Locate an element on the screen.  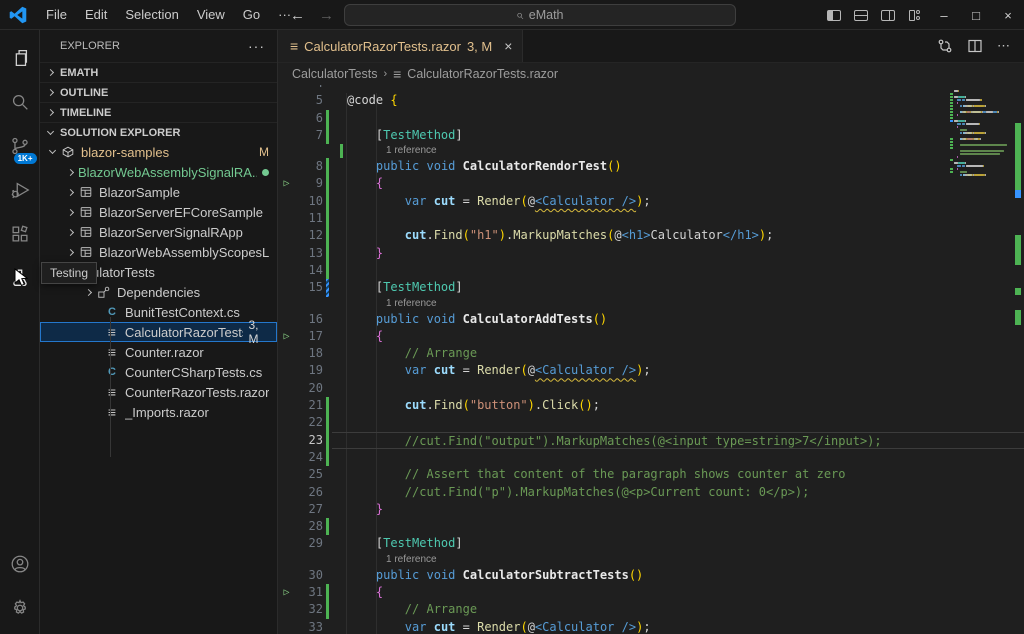
code-line: 33 var cut = Render(@<Calculator />); is located at coordinates (651, 626).